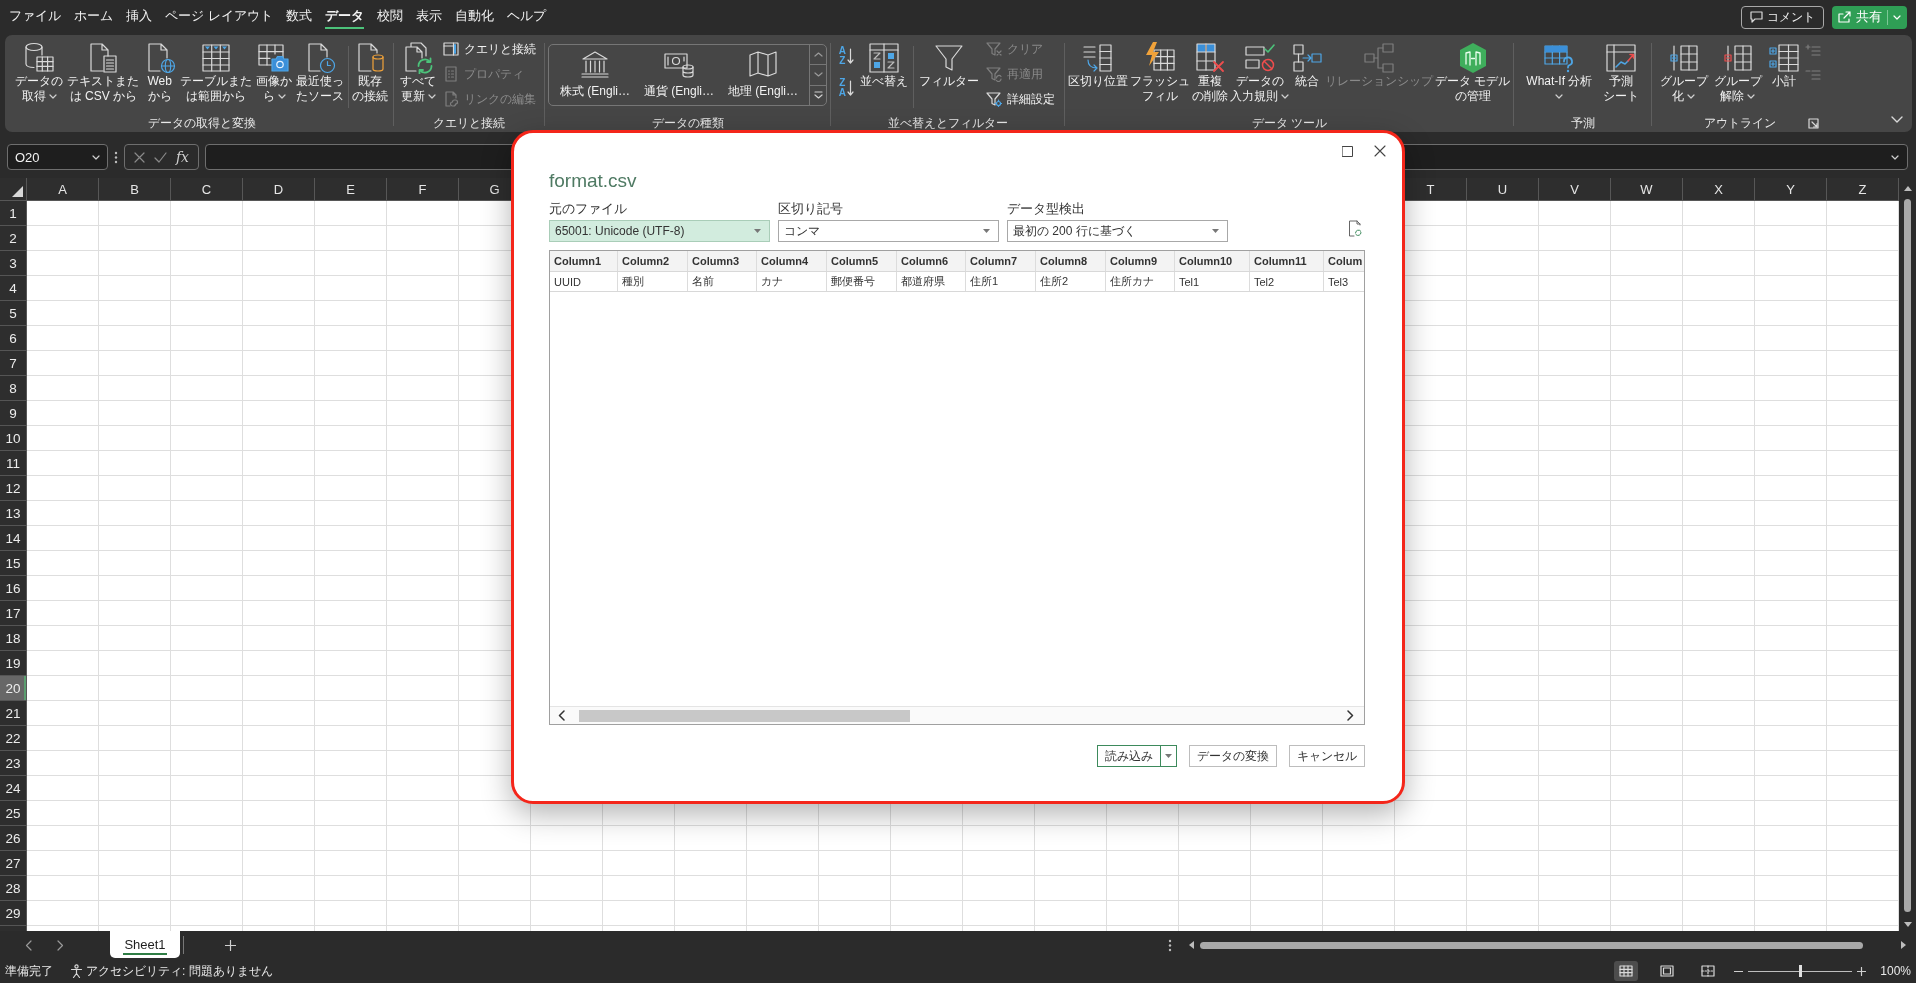 The image size is (1916, 983). What do you see at coordinates (584, 281) in the screenshot?
I see `table-cell: UUID` at bounding box center [584, 281].